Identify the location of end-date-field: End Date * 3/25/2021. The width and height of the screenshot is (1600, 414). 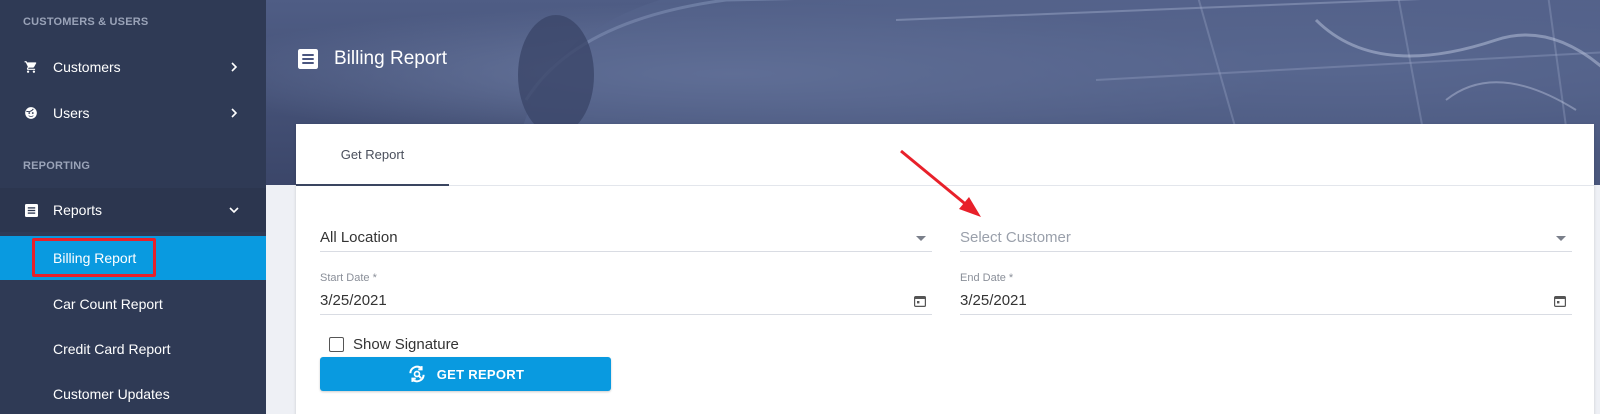
(1266, 292).